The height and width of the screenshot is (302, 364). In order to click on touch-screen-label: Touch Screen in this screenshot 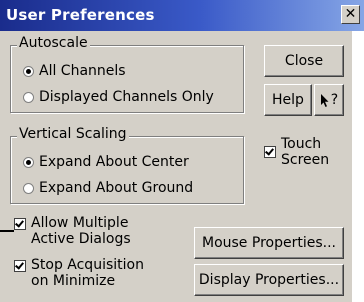, I will do `click(305, 152)`.